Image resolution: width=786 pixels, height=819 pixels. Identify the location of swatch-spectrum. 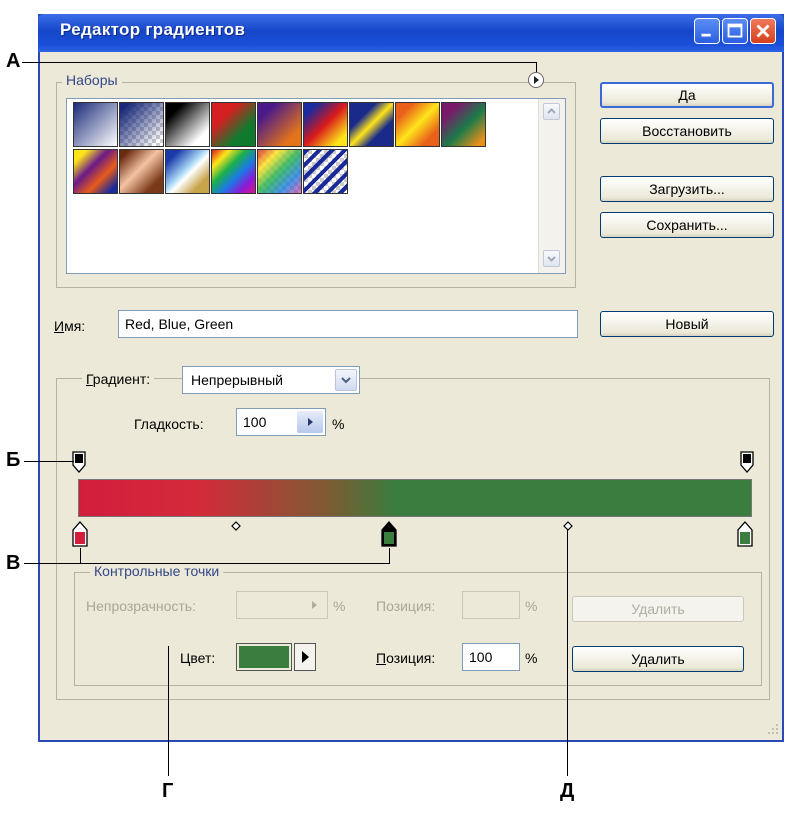
(233, 171).